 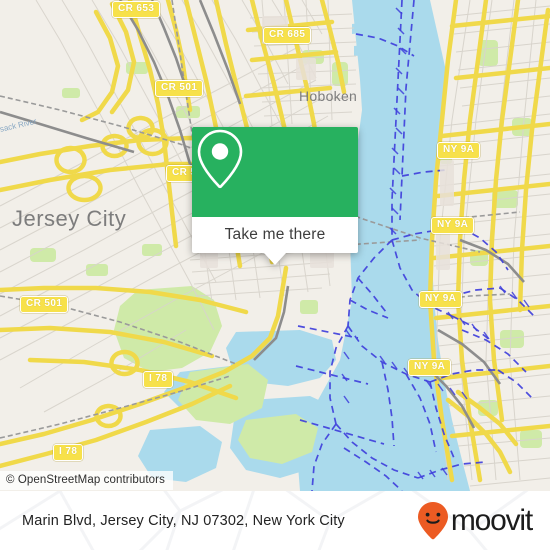 I want to click on map-pin-icon, so click(x=220, y=159).